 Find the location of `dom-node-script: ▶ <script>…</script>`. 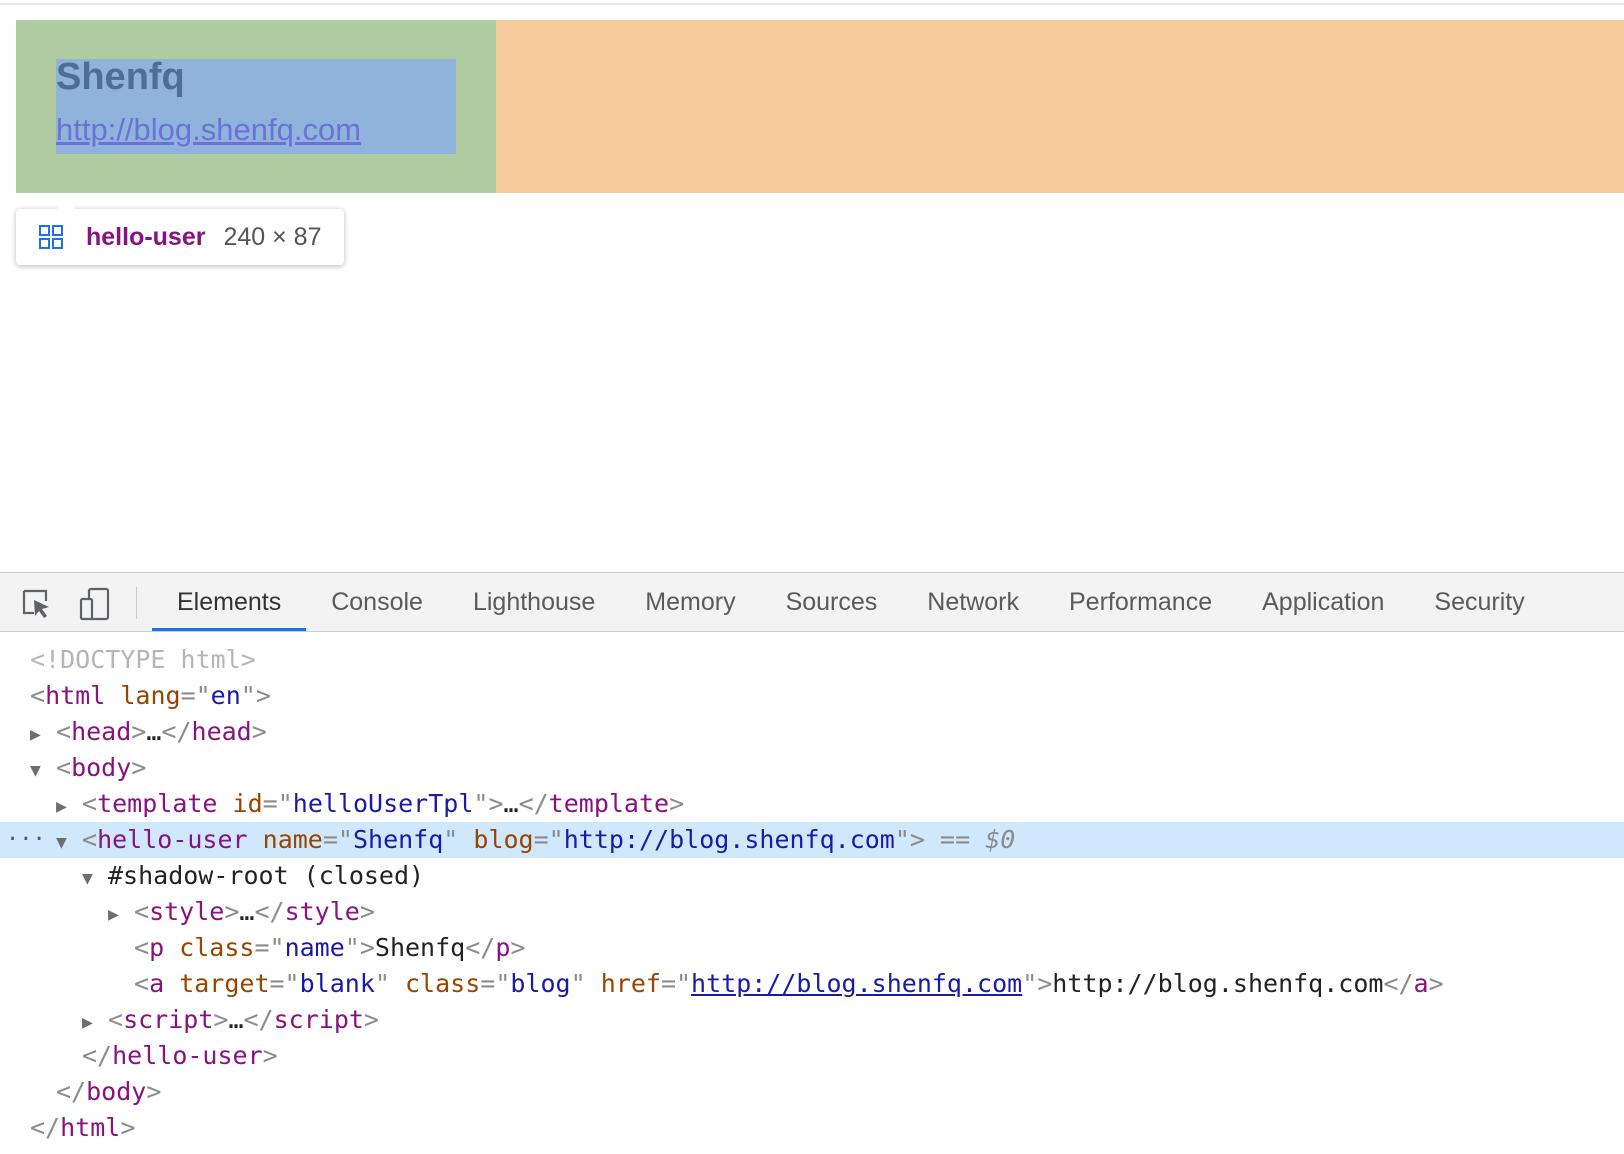

dom-node-script: ▶ <script>…</script> is located at coordinates (812, 1020).